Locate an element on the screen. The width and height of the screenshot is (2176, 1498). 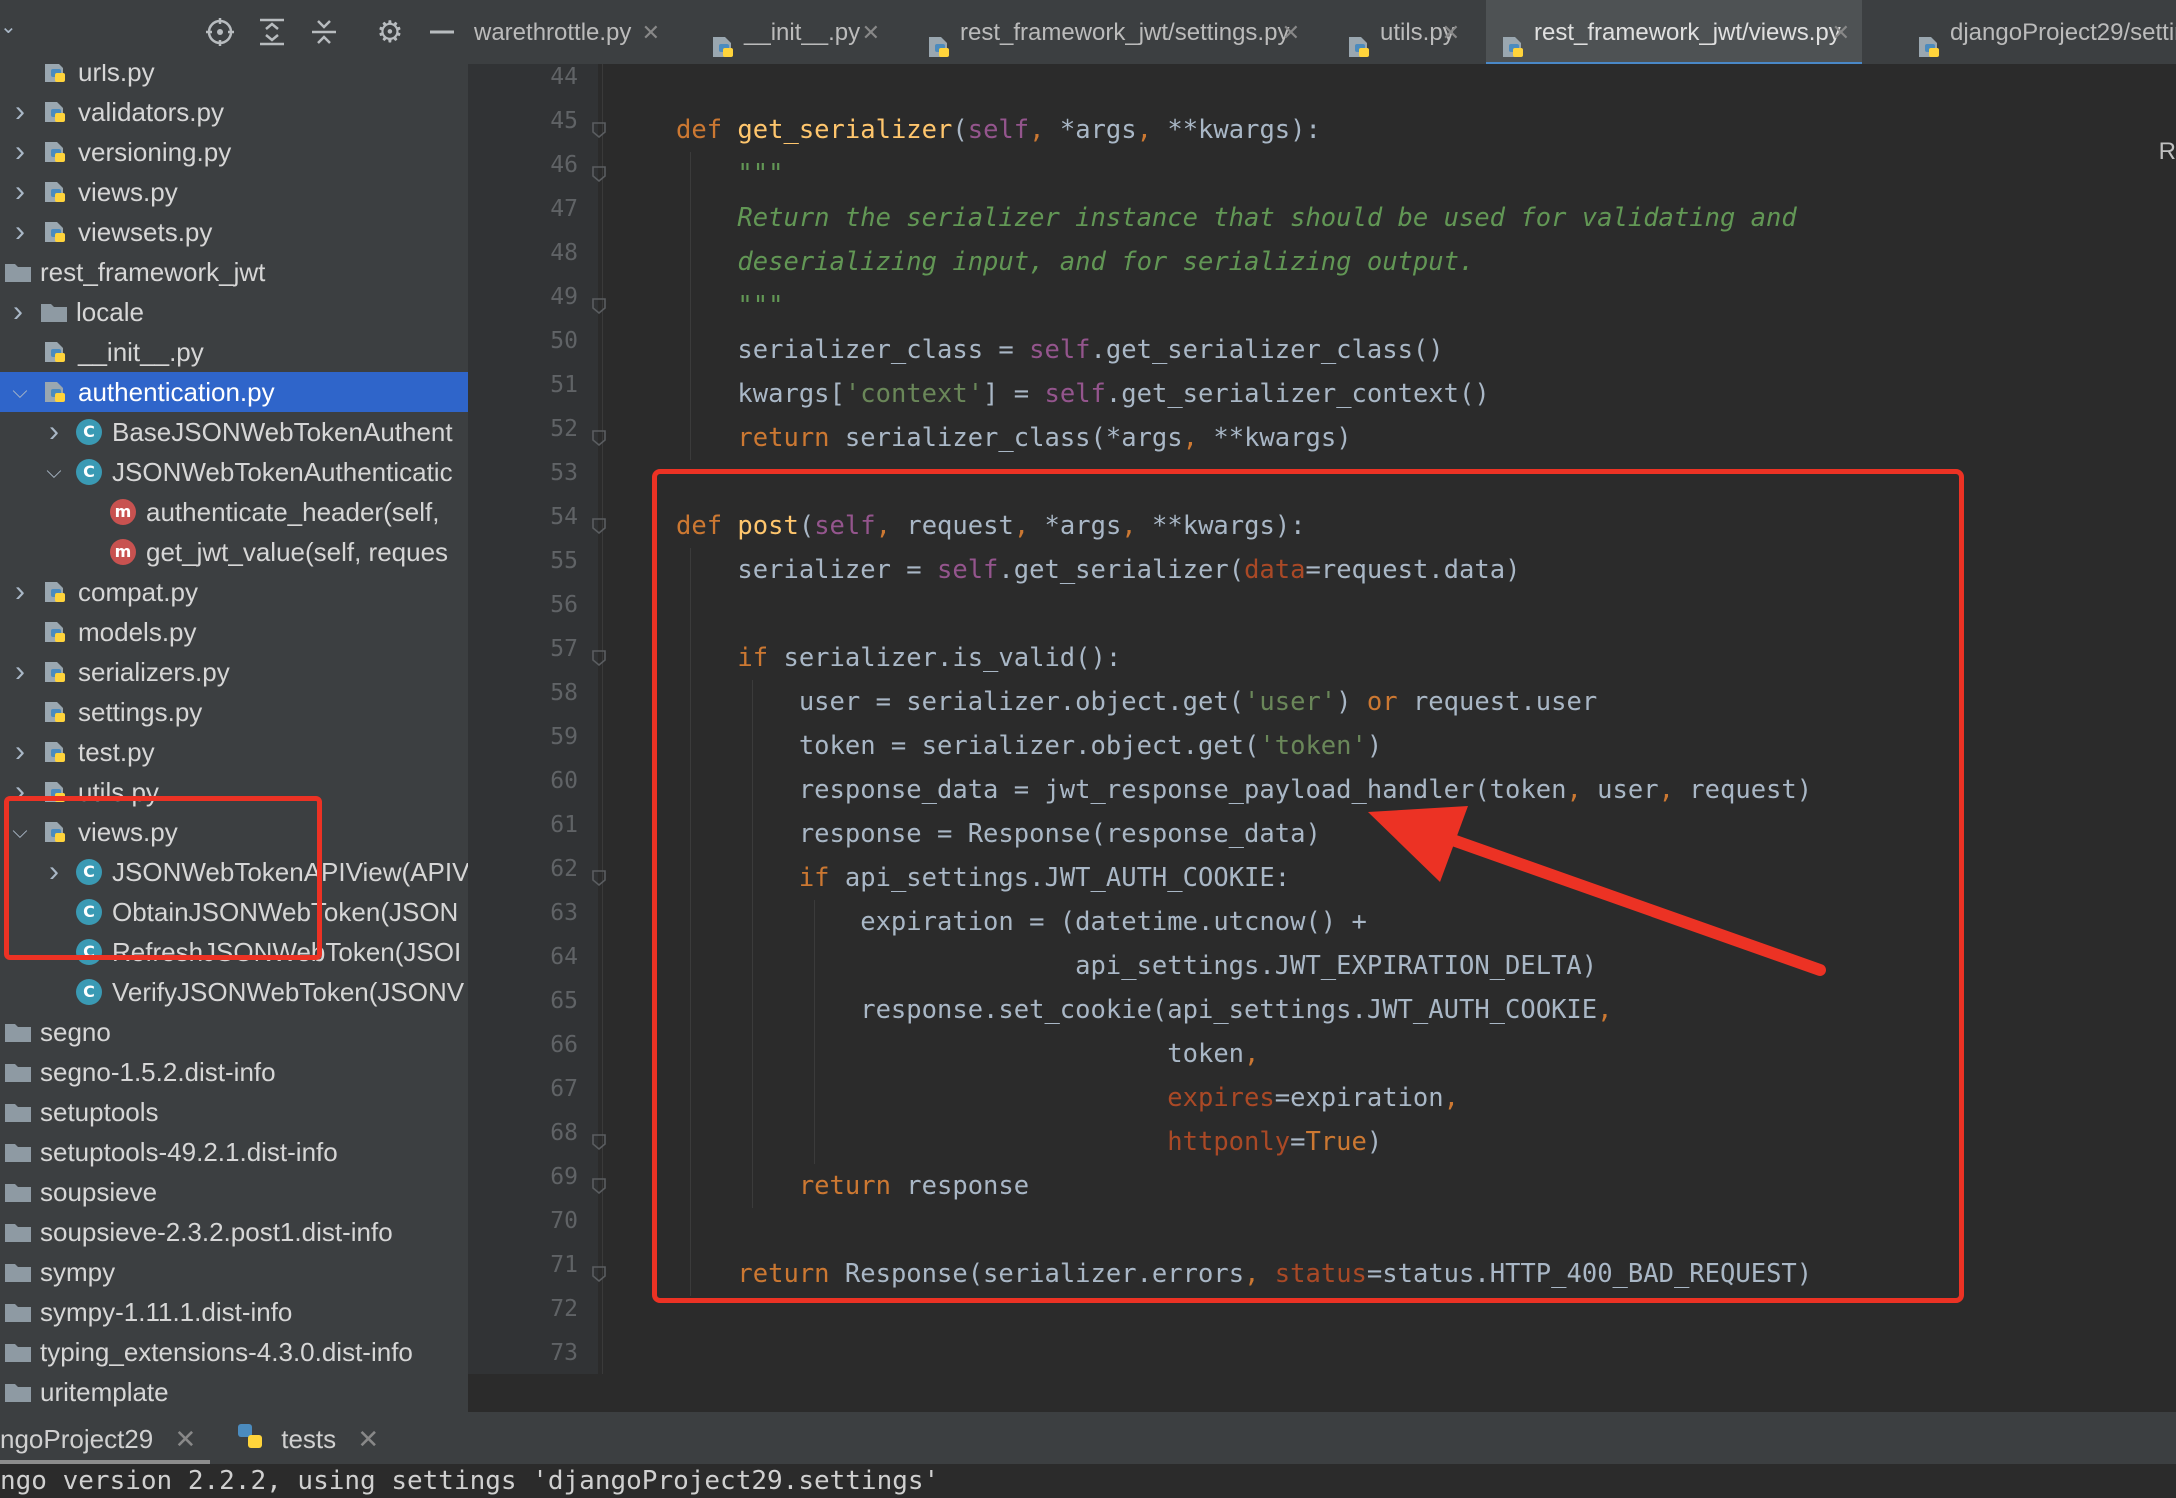
line-number: 48 is located at coordinates (564, 253).